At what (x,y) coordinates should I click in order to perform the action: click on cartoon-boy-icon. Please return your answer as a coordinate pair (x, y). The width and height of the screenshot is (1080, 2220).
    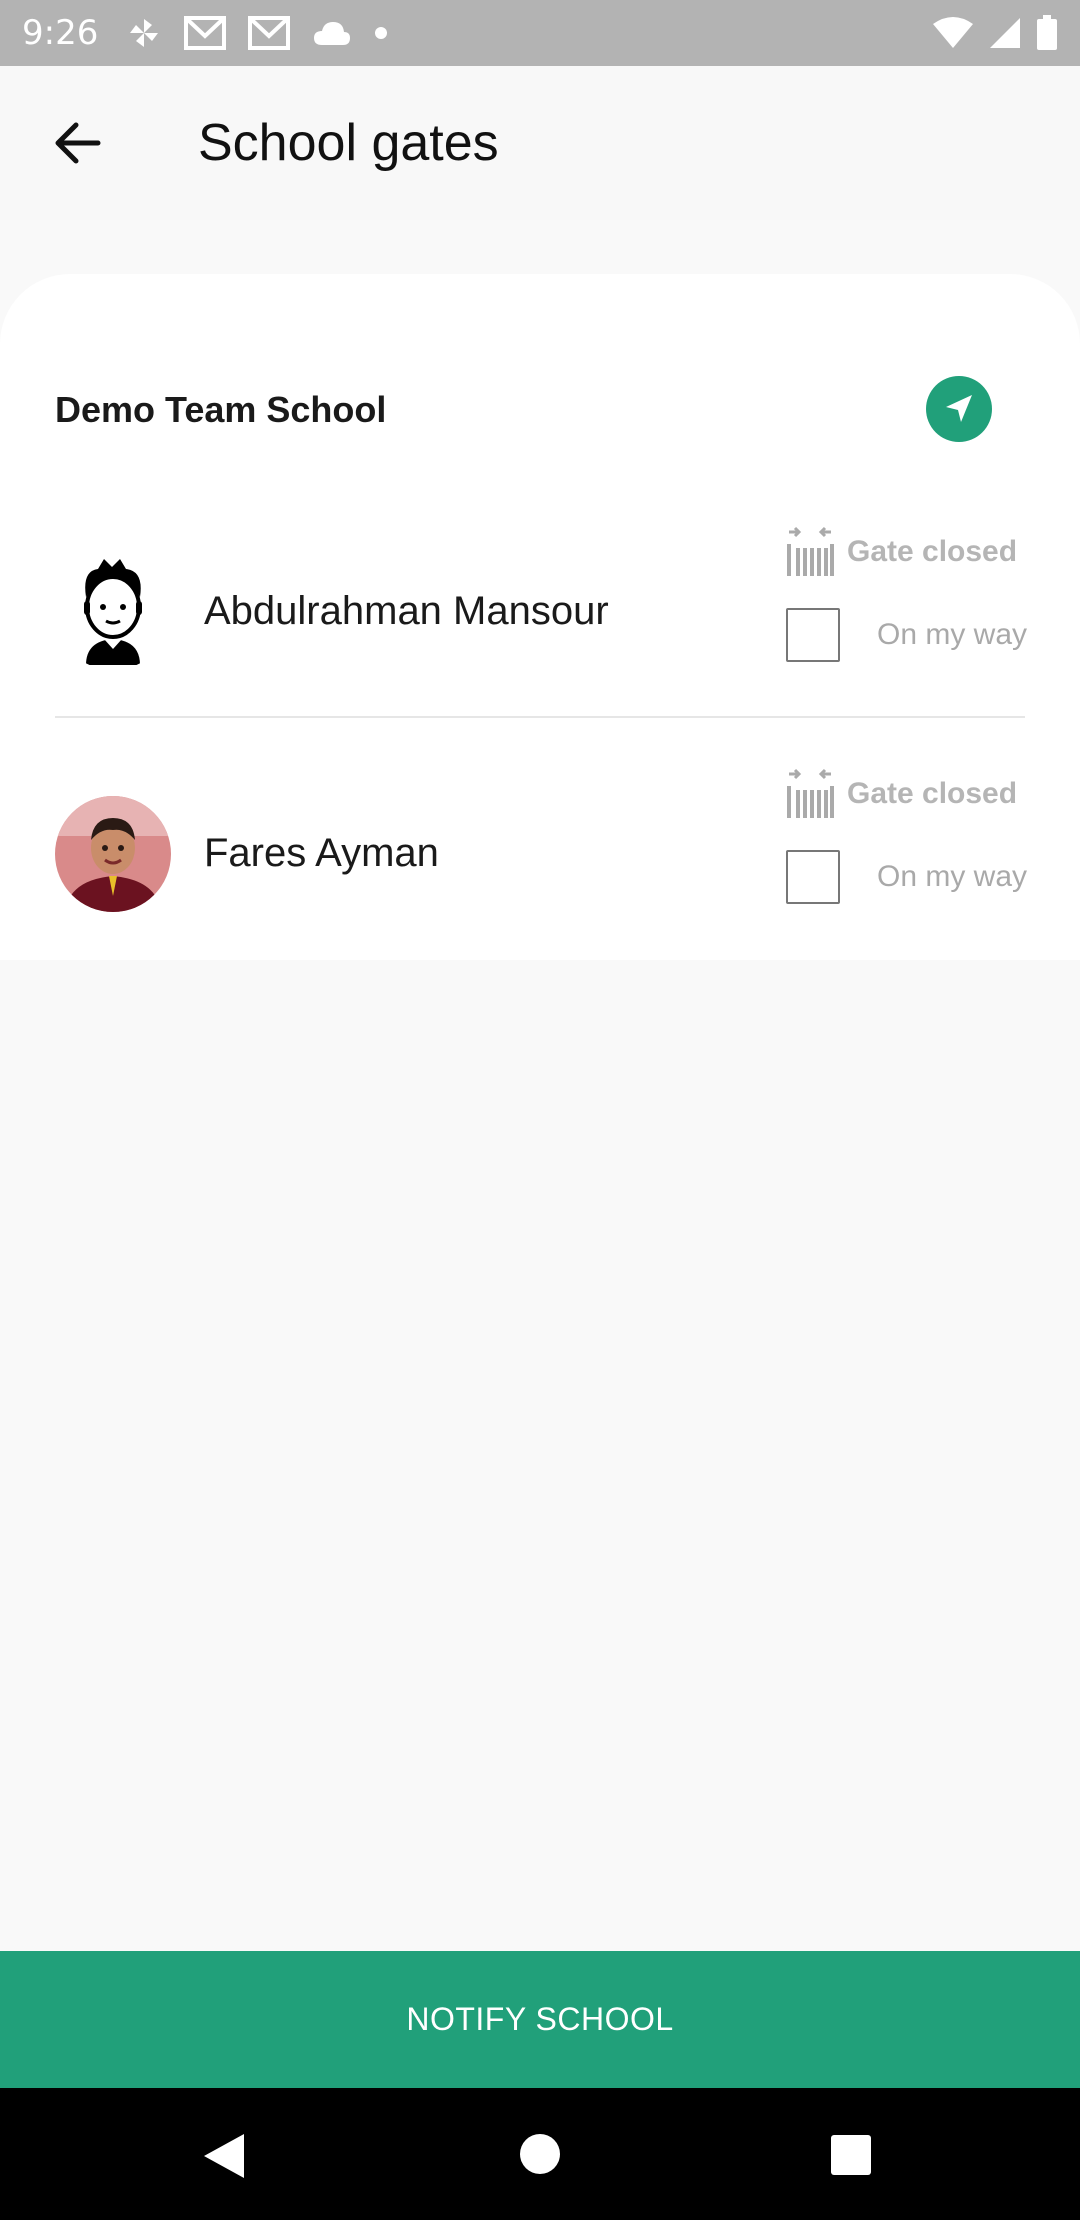
    Looking at the image, I should click on (113, 612).